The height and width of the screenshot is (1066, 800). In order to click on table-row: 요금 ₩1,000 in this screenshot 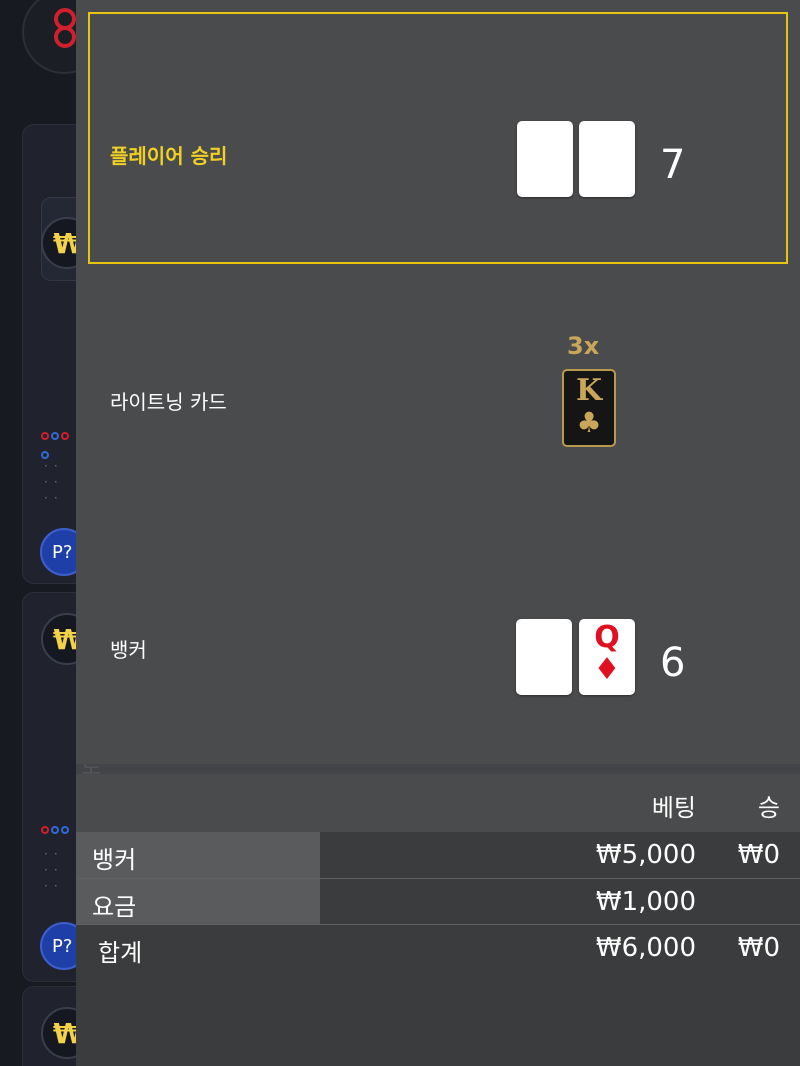, I will do `click(438, 902)`.